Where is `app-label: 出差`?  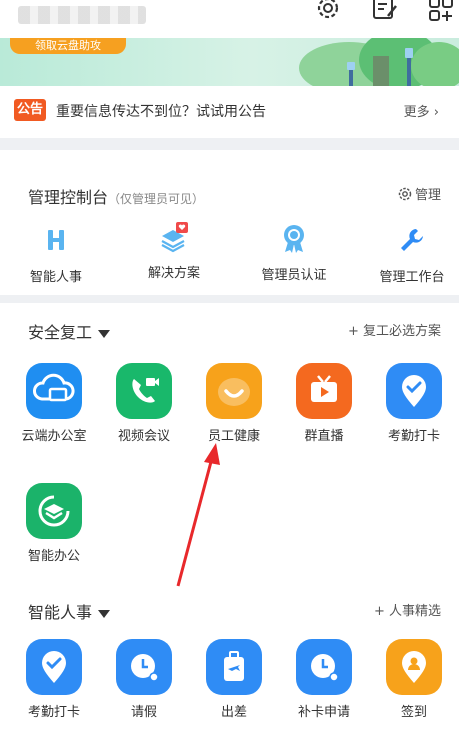 app-label: 出差 is located at coordinates (233, 712).